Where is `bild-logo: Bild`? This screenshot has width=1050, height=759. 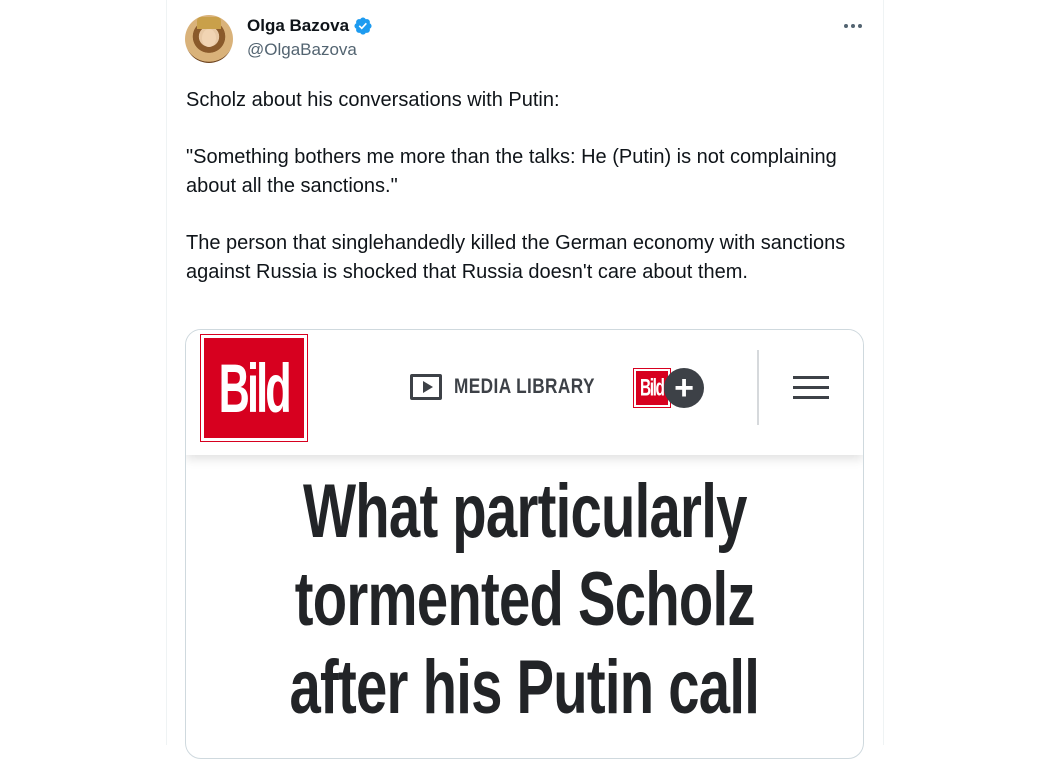
bild-logo: Bild is located at coordinates (254, 388).